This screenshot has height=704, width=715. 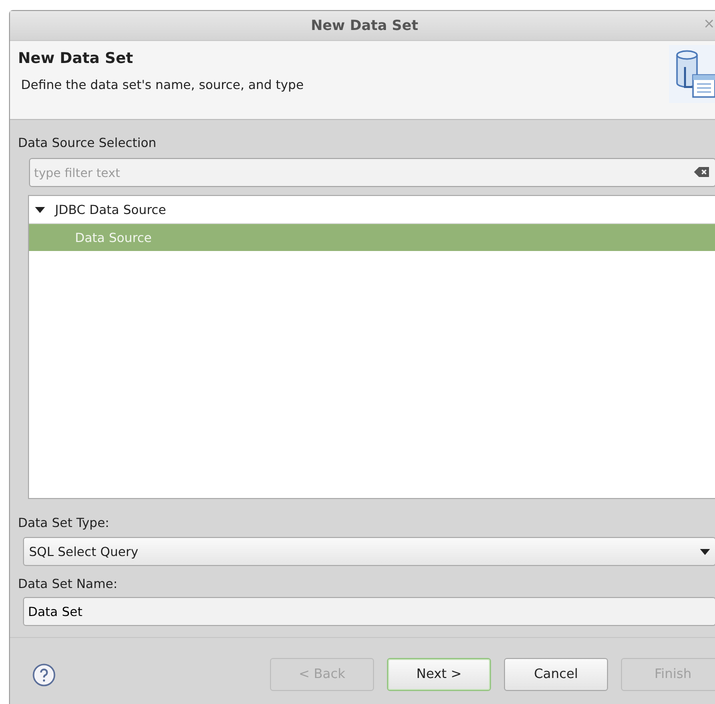 I want to click on wizard-button: Cancel, so click(x=556, y=674).